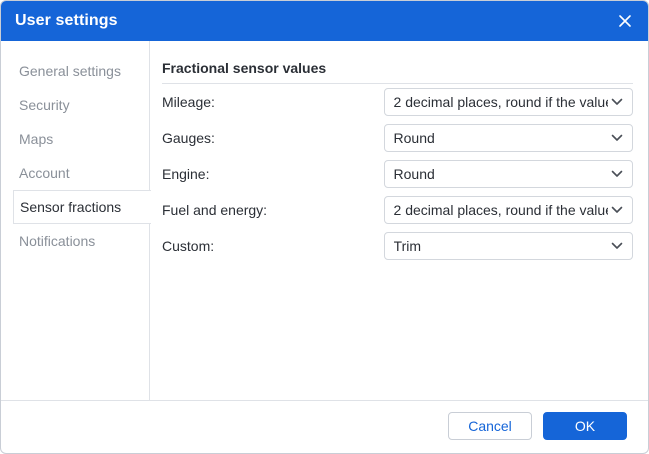  What do you see at coordinates (397, 72) in the screenshot?
I see `section-title: Fractional sensor values` at bounding box center [397, 72].